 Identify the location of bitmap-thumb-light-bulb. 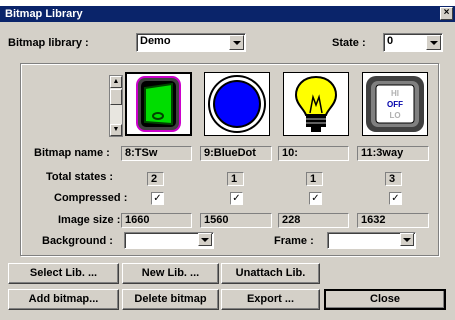
(316, 104).